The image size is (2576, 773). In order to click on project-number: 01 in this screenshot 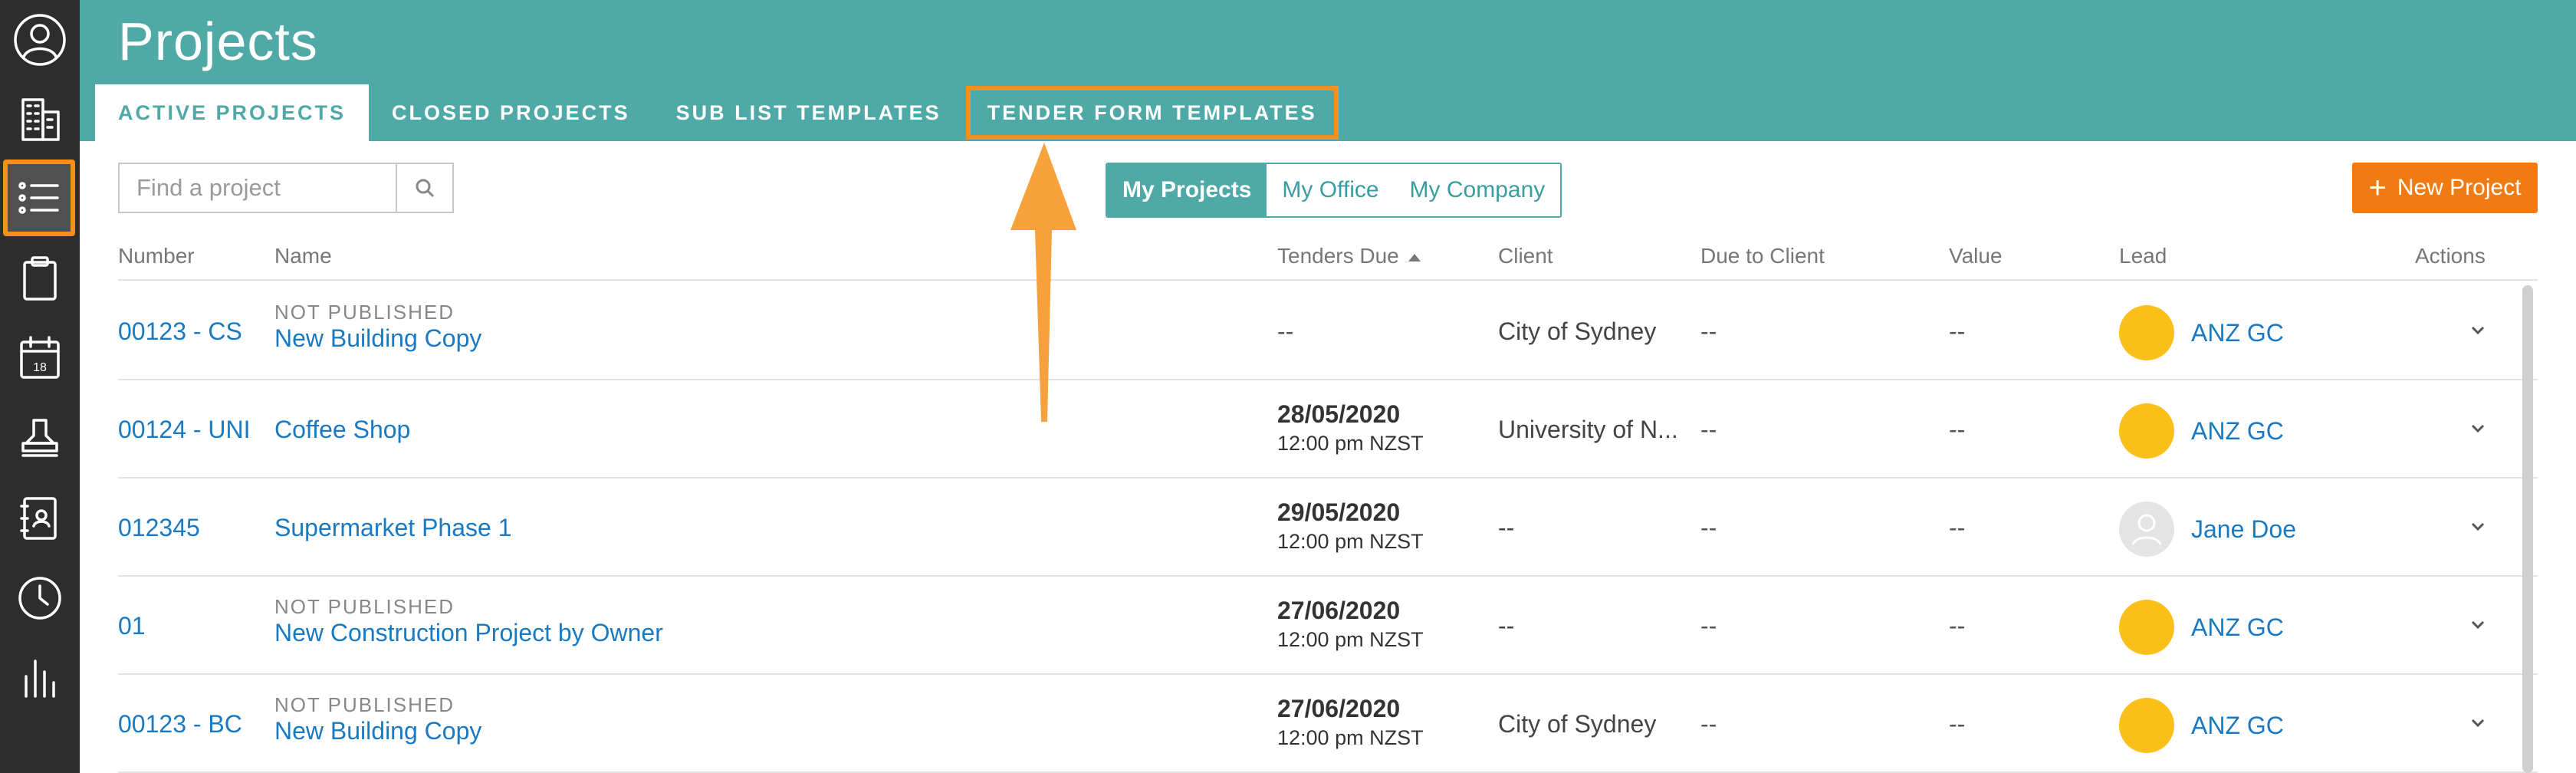, I will do `click(132, 626)`.